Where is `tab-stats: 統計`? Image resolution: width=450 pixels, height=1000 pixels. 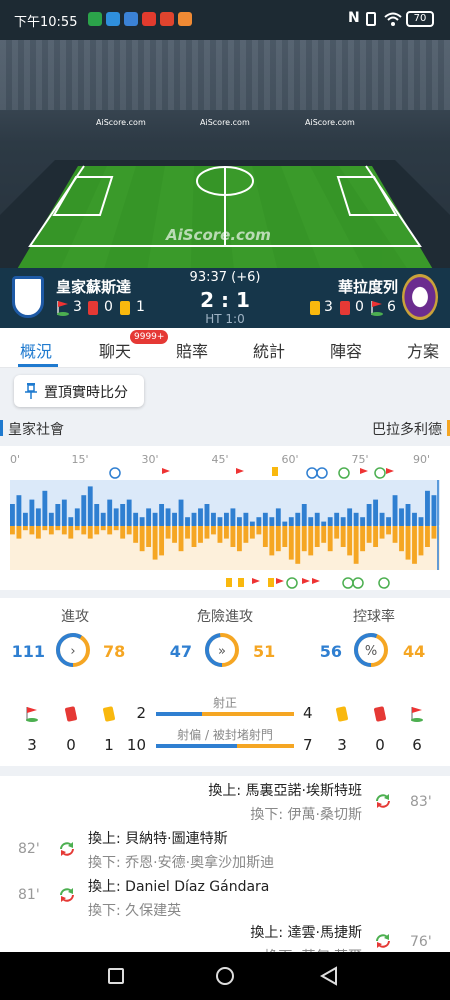
tab-stats: 統計 is located at coordinates (269, 350).